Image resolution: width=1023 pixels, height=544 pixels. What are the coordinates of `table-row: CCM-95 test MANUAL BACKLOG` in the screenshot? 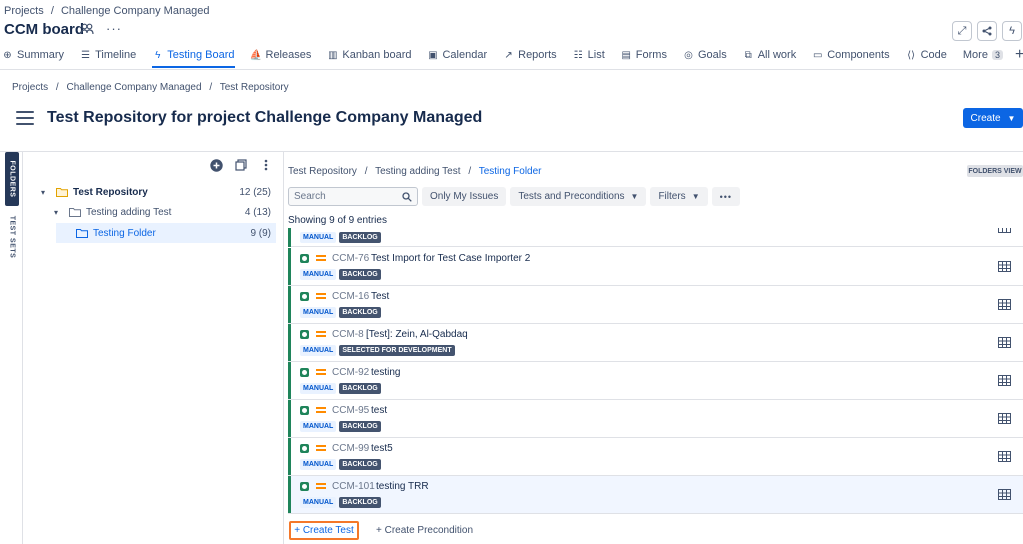 It's located at (655, 419).